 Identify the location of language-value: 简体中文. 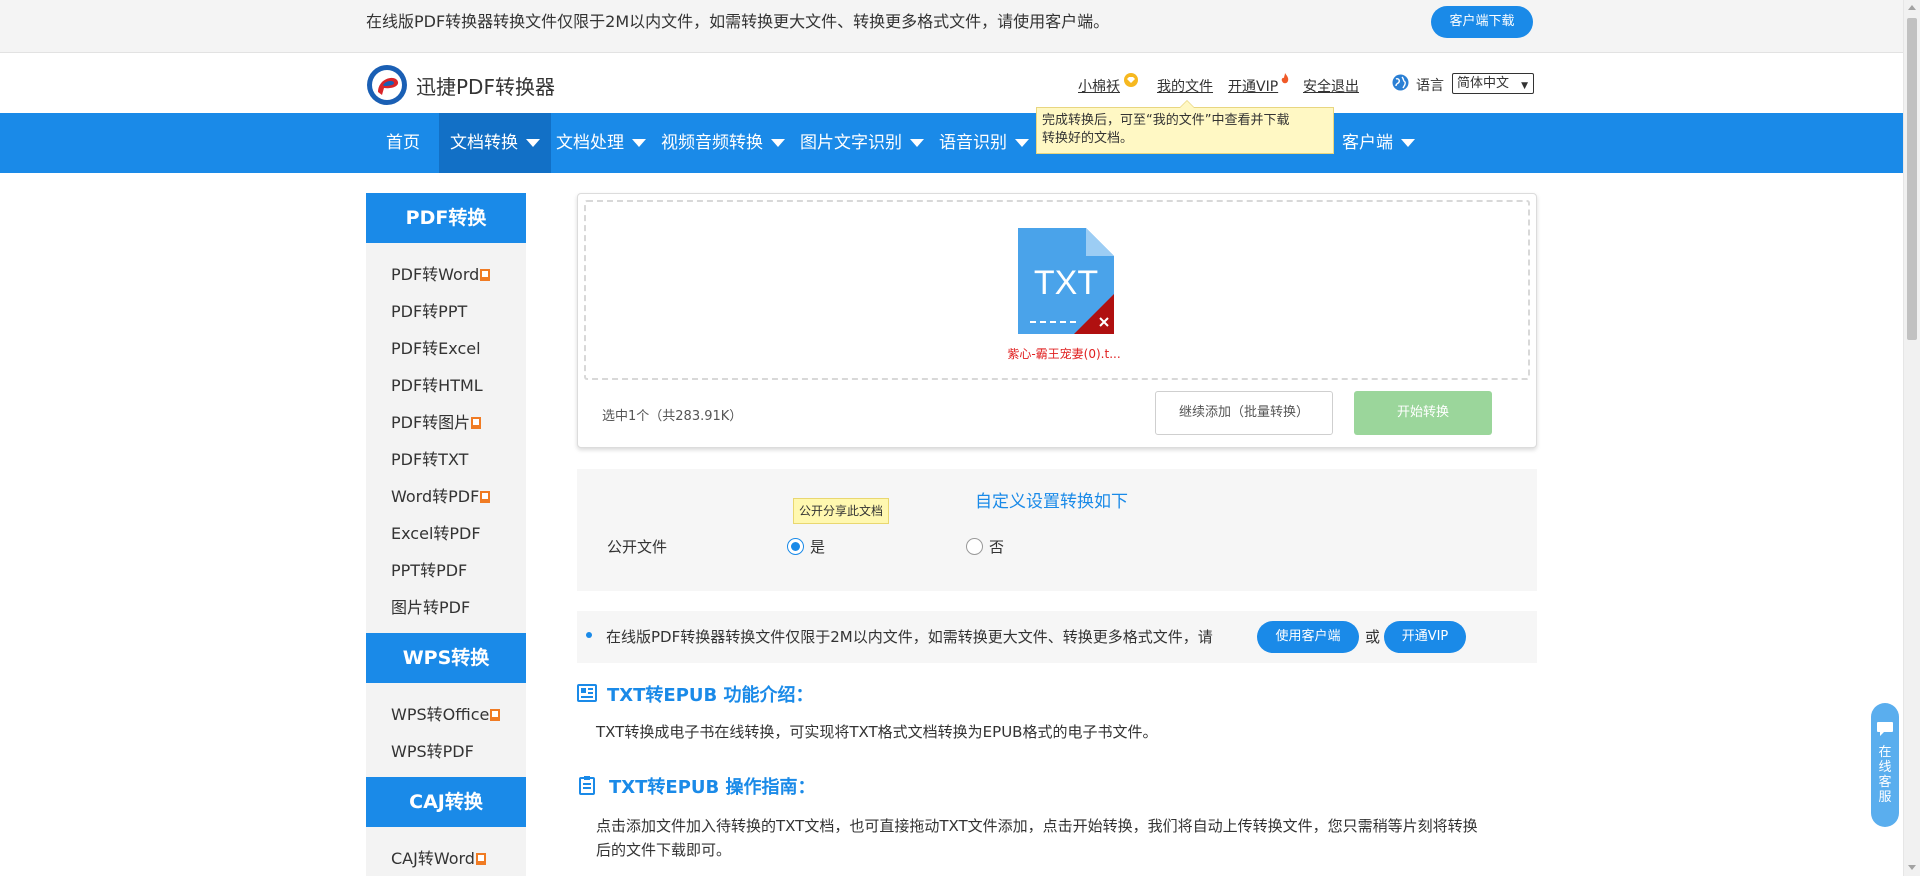
(1483, 83).